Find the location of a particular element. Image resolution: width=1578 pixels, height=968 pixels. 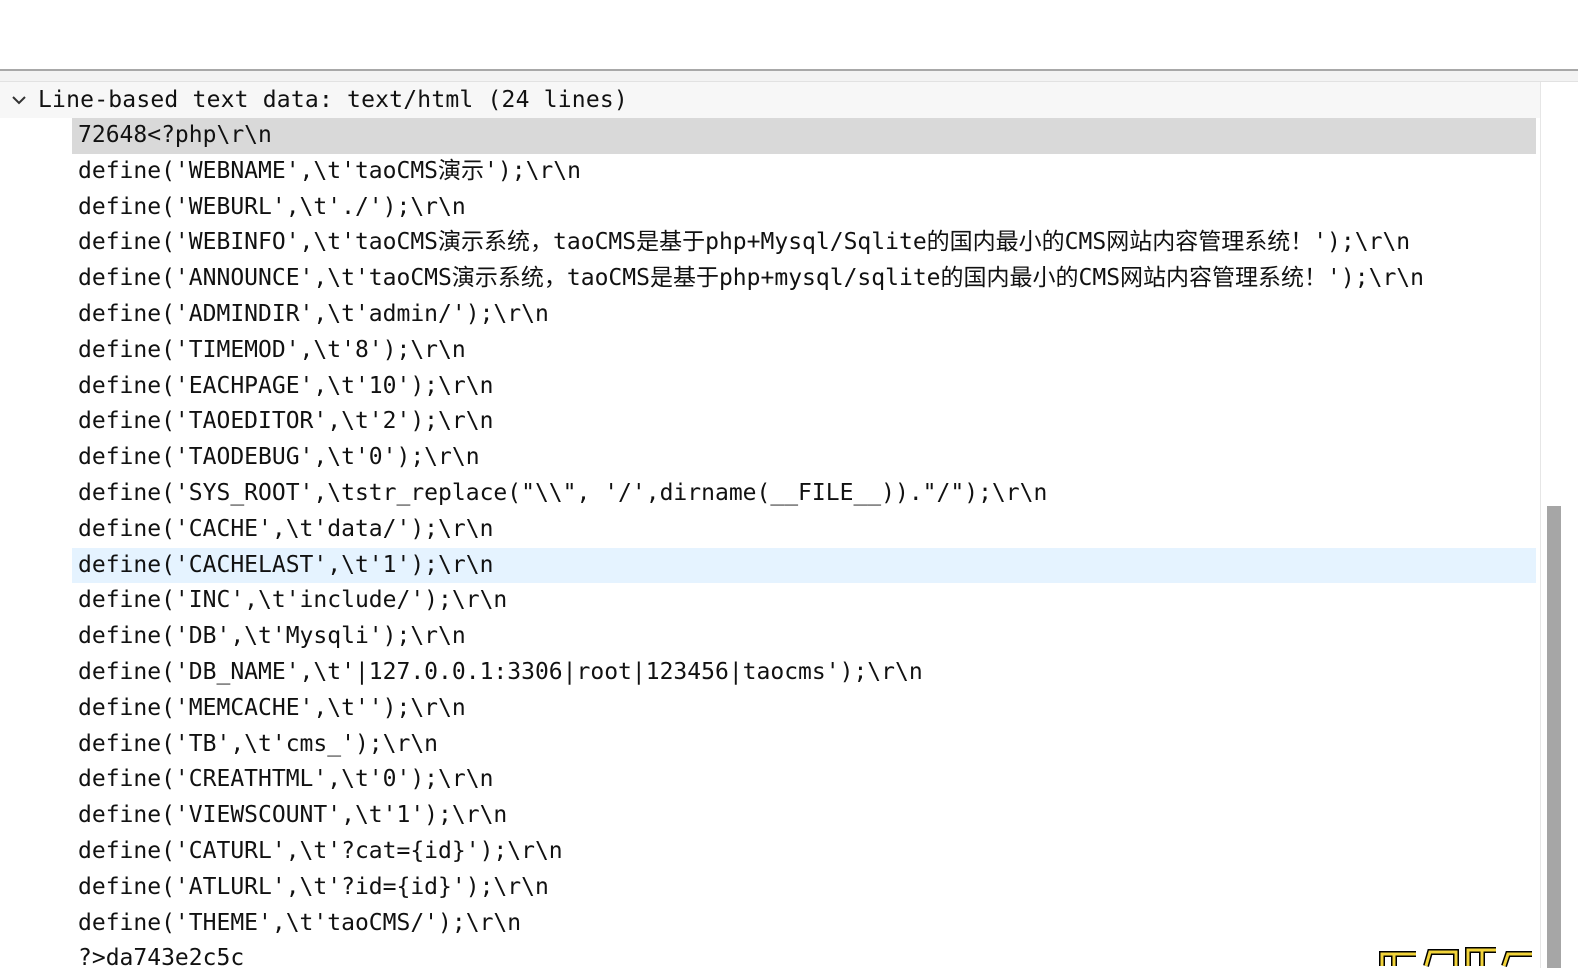

text-line: define('WEBNAME',\t'taoCMS演示');\r\n is located at coordinates (804, 172).